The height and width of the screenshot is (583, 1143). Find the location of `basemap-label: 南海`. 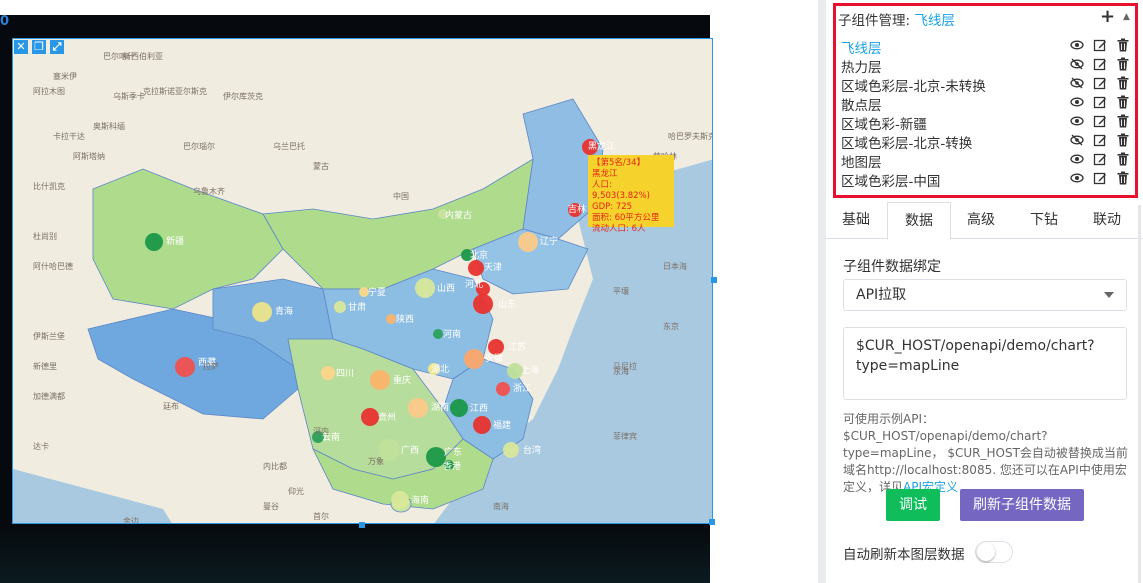

basemap-label: 南海 is located at coordinates (501, 506).